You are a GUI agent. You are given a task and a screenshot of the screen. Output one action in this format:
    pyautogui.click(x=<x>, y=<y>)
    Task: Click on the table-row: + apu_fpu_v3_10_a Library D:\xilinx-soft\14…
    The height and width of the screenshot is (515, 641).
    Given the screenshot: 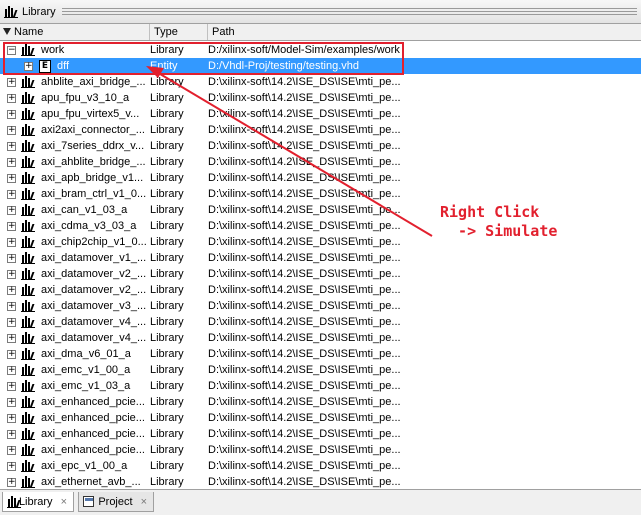 What is the action you would take?
    pyautogui.click(x=320, y=98)
    